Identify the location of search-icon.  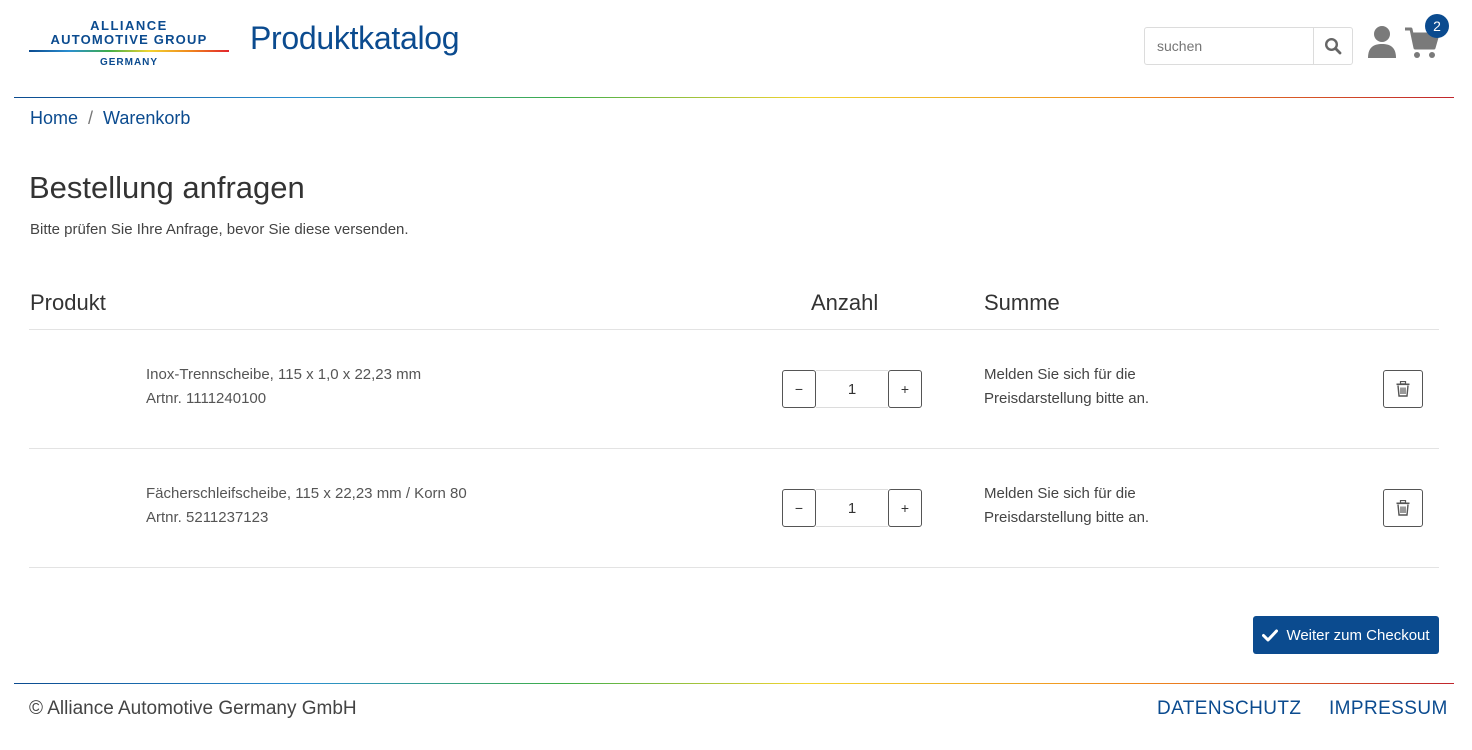
(1333, 46).